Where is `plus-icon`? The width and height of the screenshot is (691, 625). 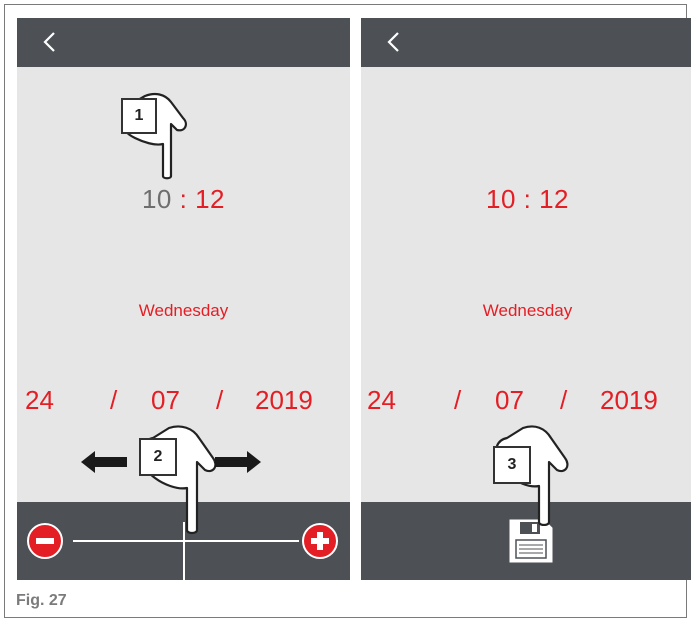 plus-icon is located at coordinates (320, 541).